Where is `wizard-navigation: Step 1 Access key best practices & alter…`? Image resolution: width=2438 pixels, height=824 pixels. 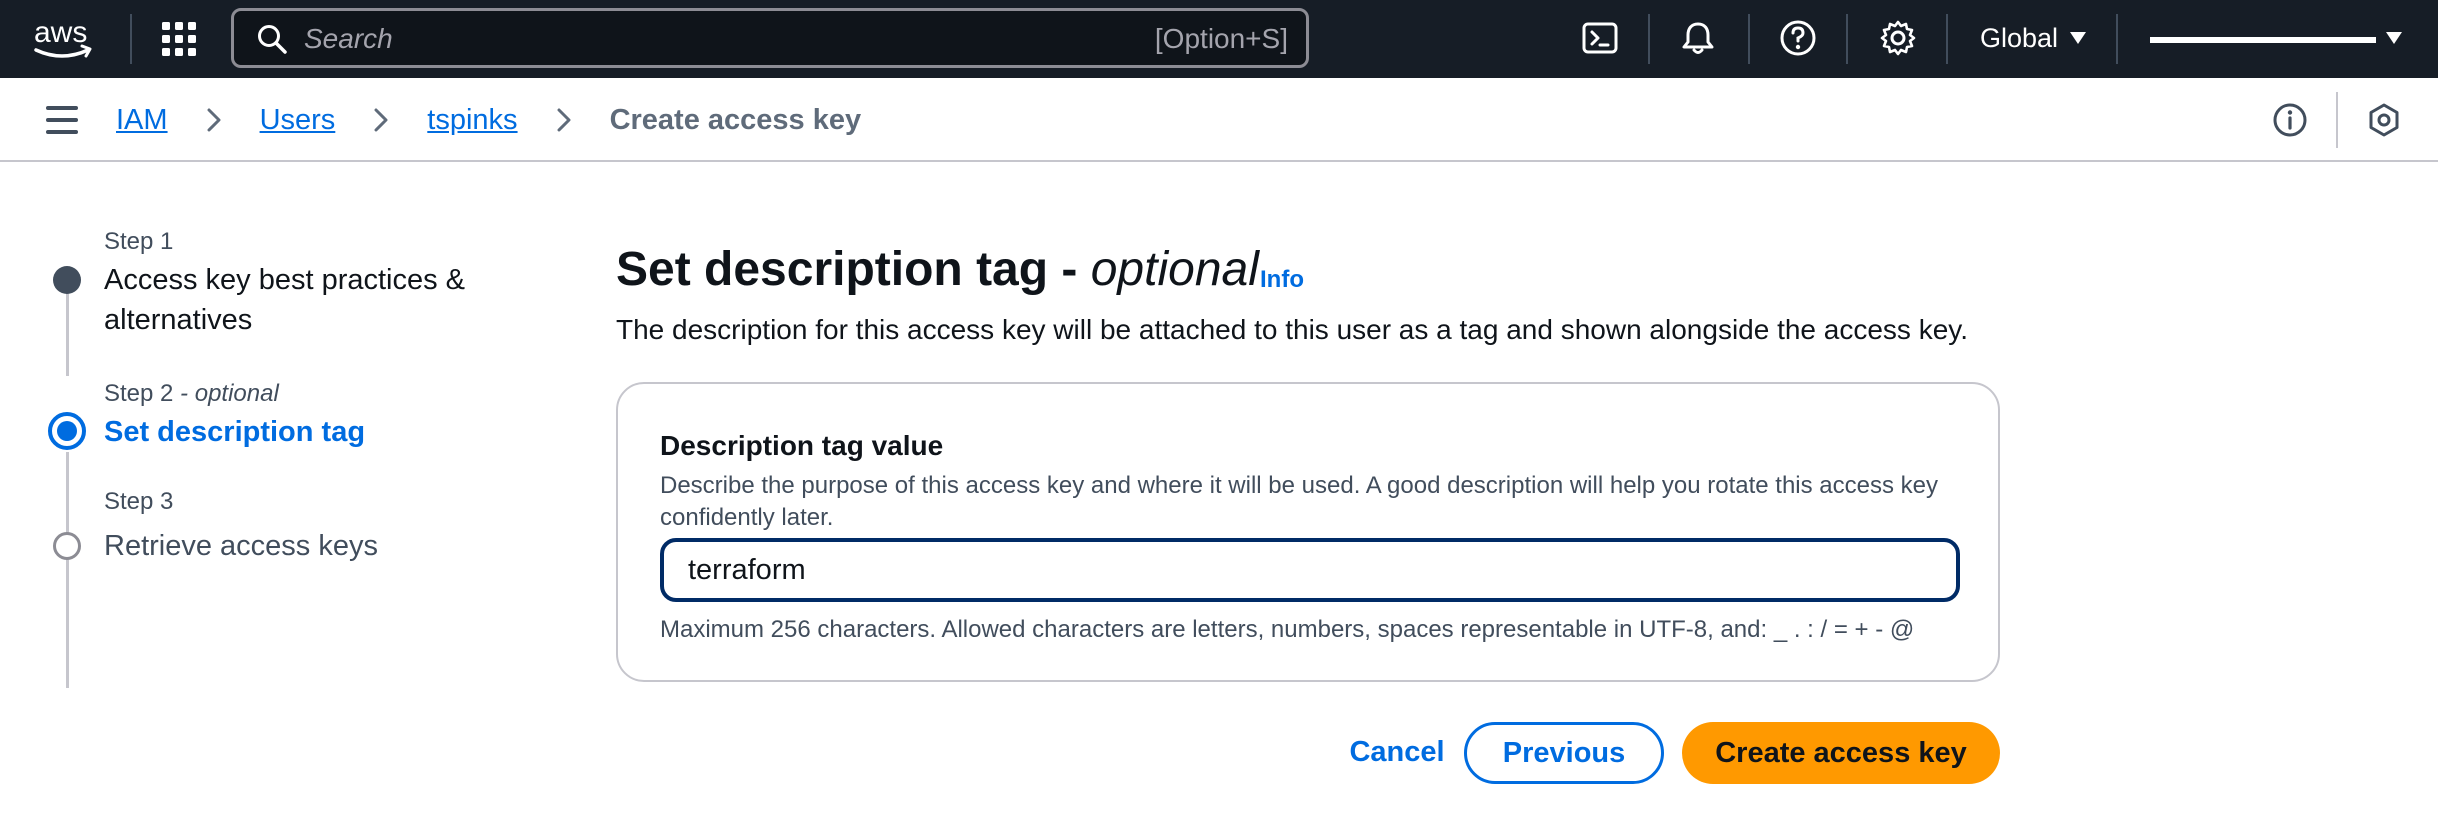 wizard-navigation: Step 1 Access key best practices & alter… is located at coordinates (280, 425).